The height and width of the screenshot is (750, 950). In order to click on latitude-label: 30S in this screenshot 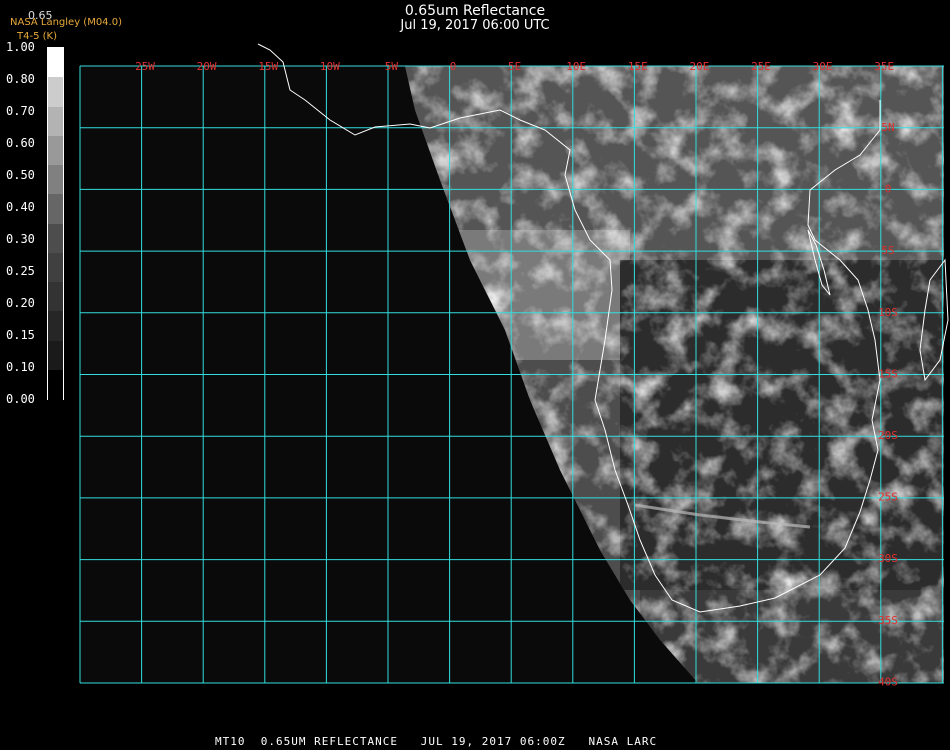, I will do `click(888, 558)`.